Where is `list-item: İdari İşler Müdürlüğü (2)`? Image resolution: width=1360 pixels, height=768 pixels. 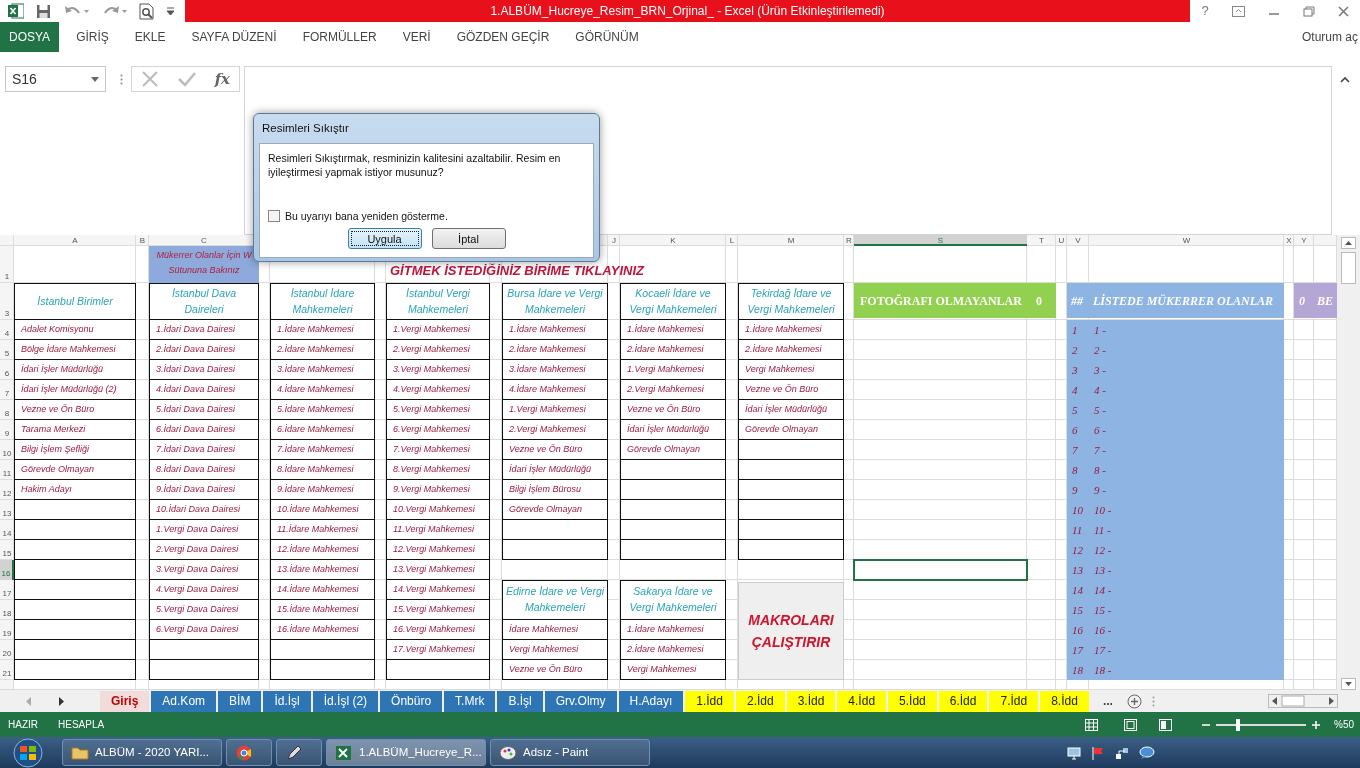
list-item: İdari İşler Müdürlüğü (2) is located at coordinates (75, 390).